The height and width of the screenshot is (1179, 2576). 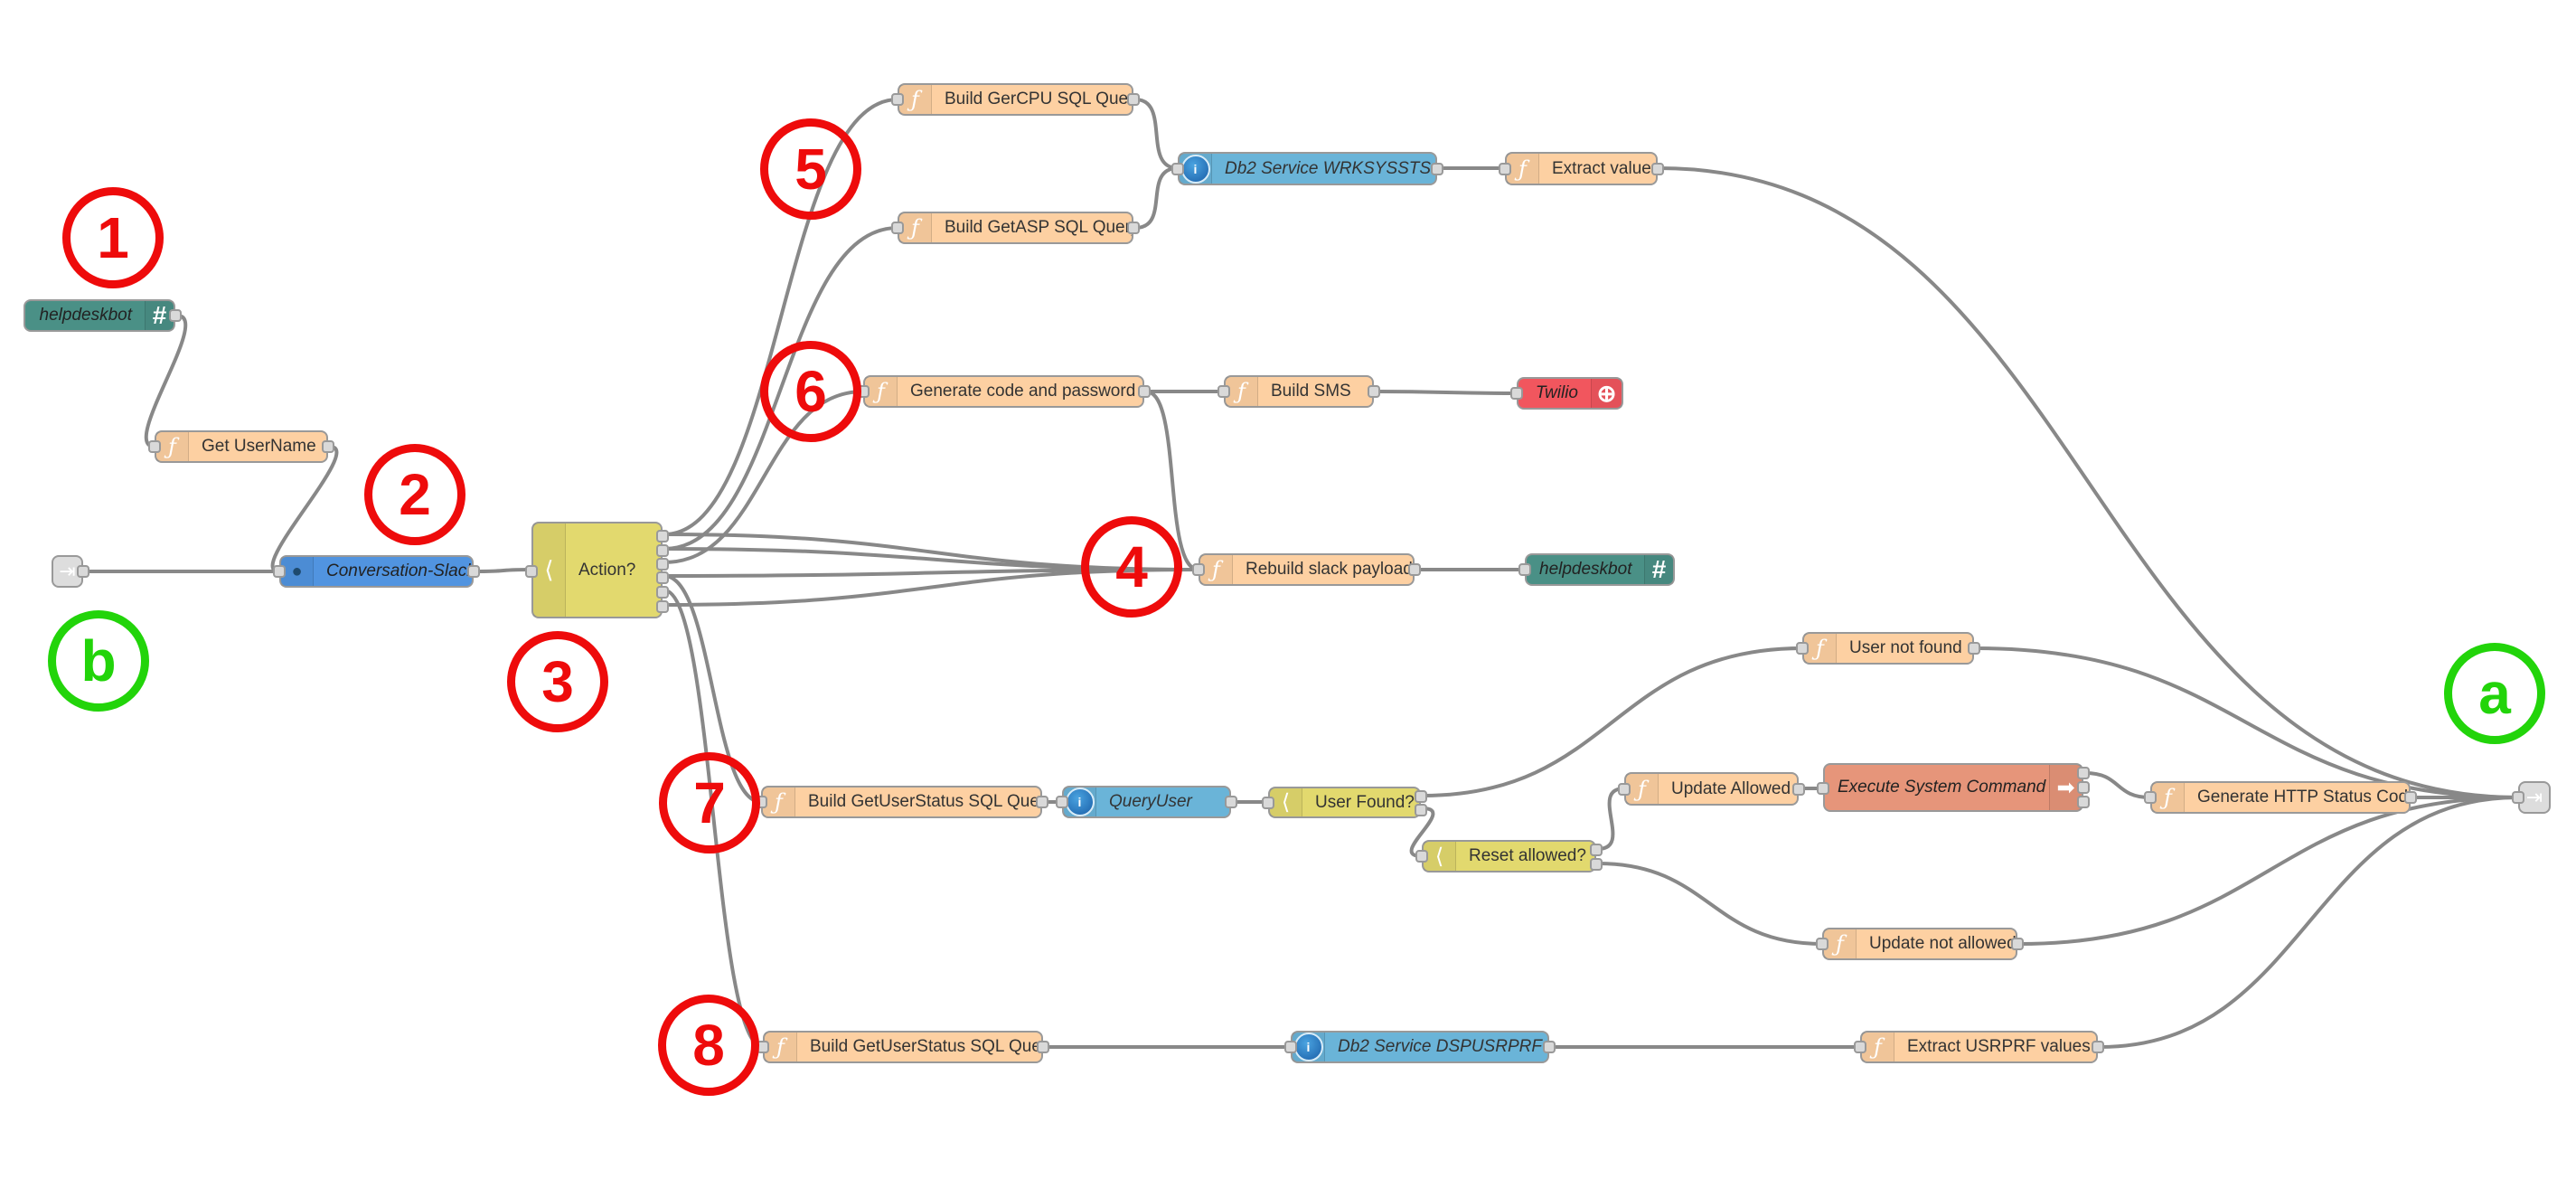 I want to click on wire-gercpu-to-db2, so click(x=1156, y=134).